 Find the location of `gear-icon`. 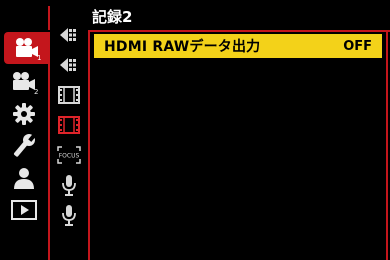

gear-icon is located at coordinates (24, 114).